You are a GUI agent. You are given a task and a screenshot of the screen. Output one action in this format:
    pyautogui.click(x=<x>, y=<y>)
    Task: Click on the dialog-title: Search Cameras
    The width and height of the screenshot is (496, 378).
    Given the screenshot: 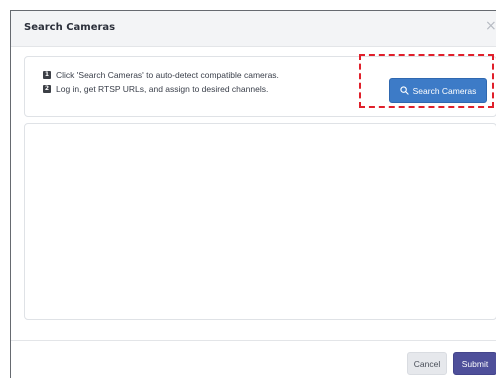 What is the action you would take?
    pyautogui.click(x=70, y=27)
    